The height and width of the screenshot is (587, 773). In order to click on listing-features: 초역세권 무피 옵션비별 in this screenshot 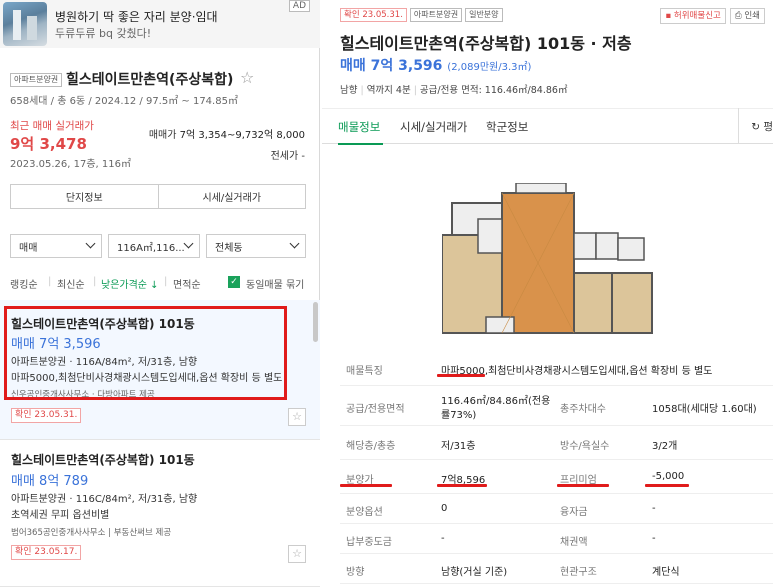, I will do `click(60, 515)`.